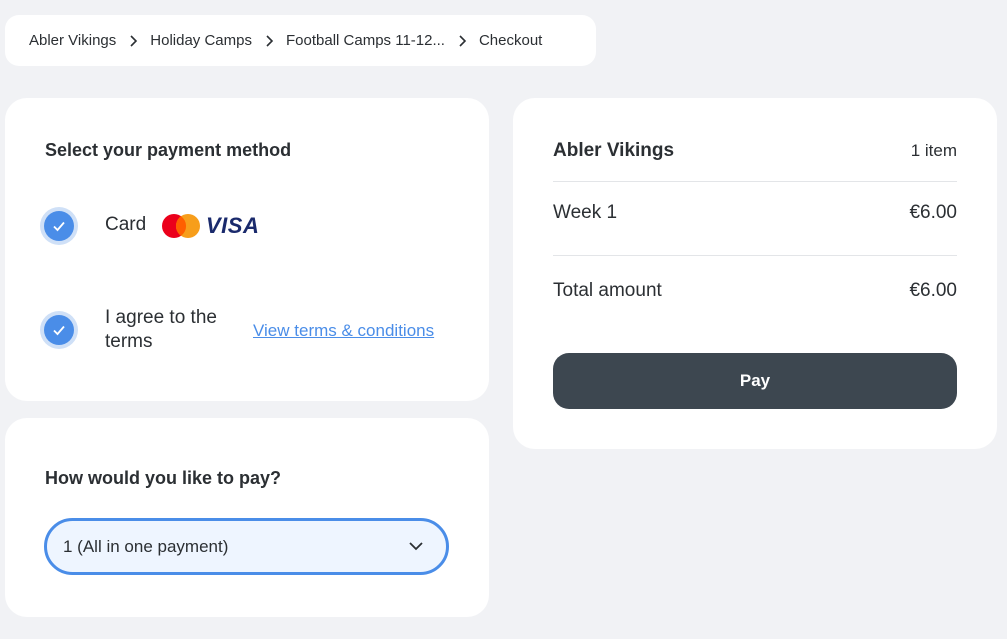  I want to click on line-item-label: Week 1, so click(585, 212).